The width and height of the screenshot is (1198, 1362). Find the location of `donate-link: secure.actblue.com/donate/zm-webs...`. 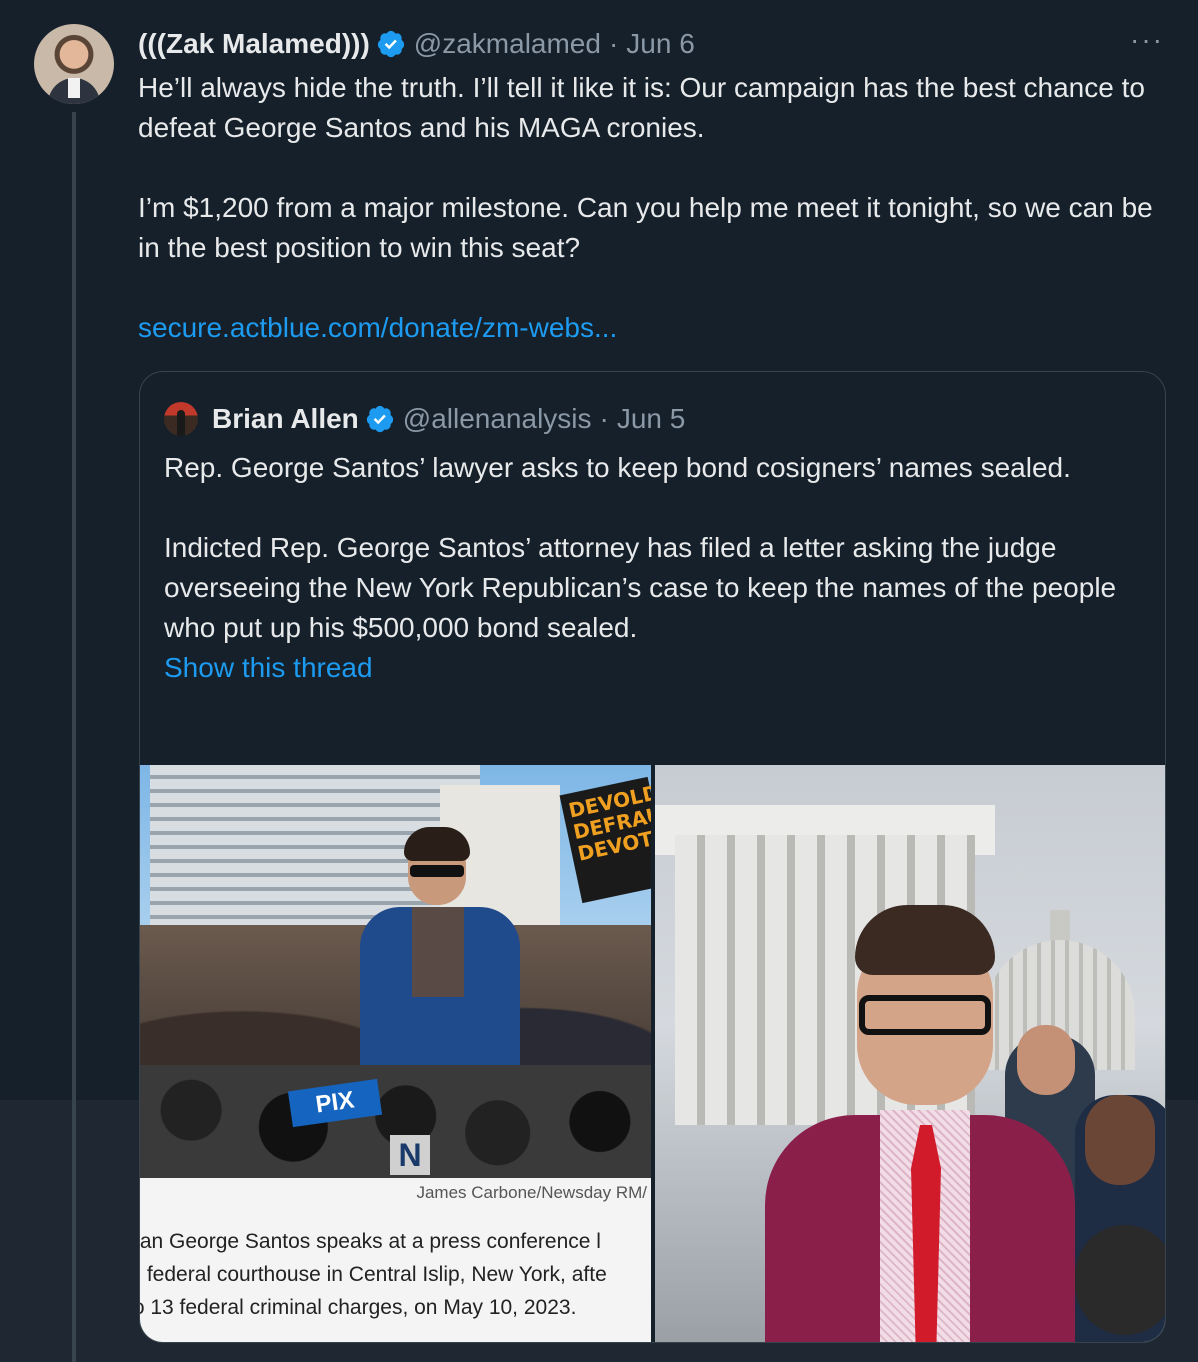

donate-link: secure.actblue.com/donate/zm-webs... is located at coordinates (653, 328).